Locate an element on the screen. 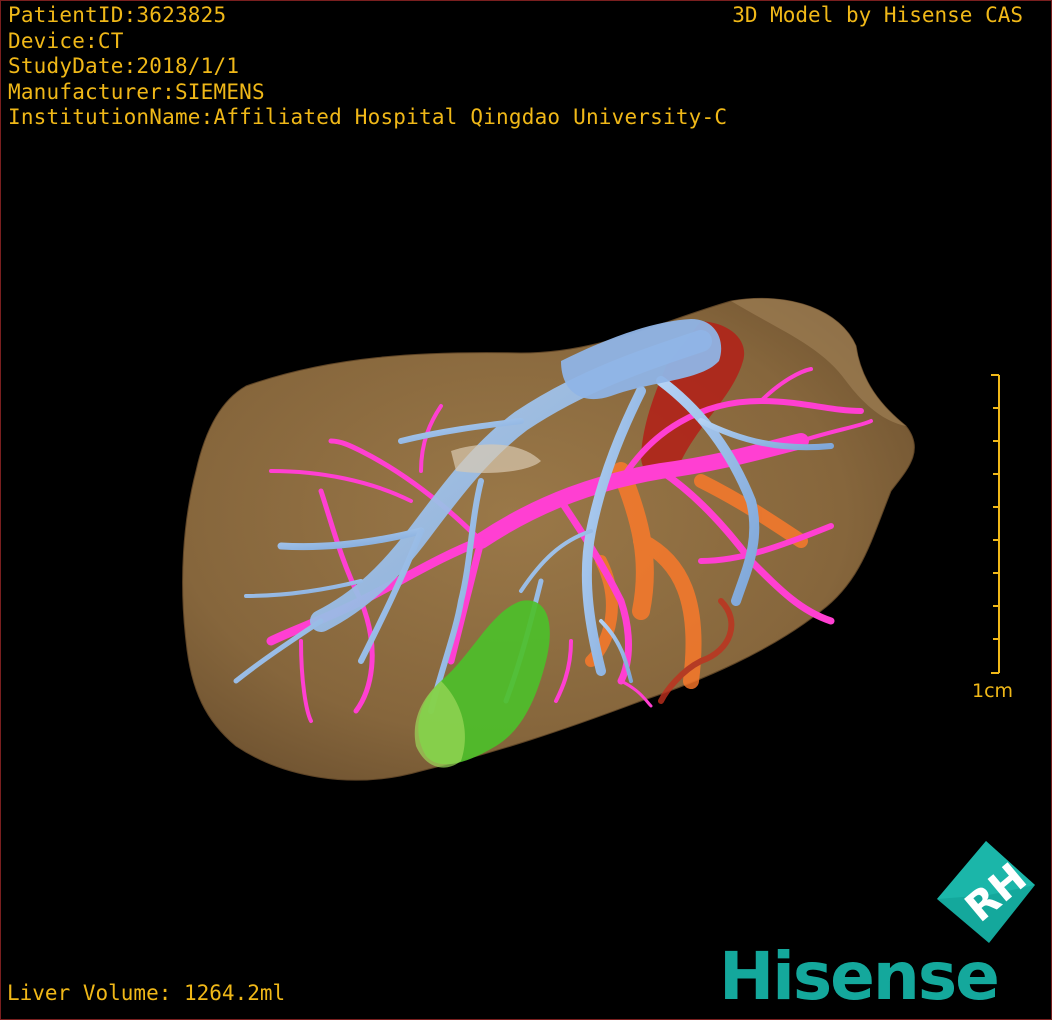 The width and height of the screenshot is (1052, 1020). hisense-wordmark: Hisense is located at coordinates (859, 976).